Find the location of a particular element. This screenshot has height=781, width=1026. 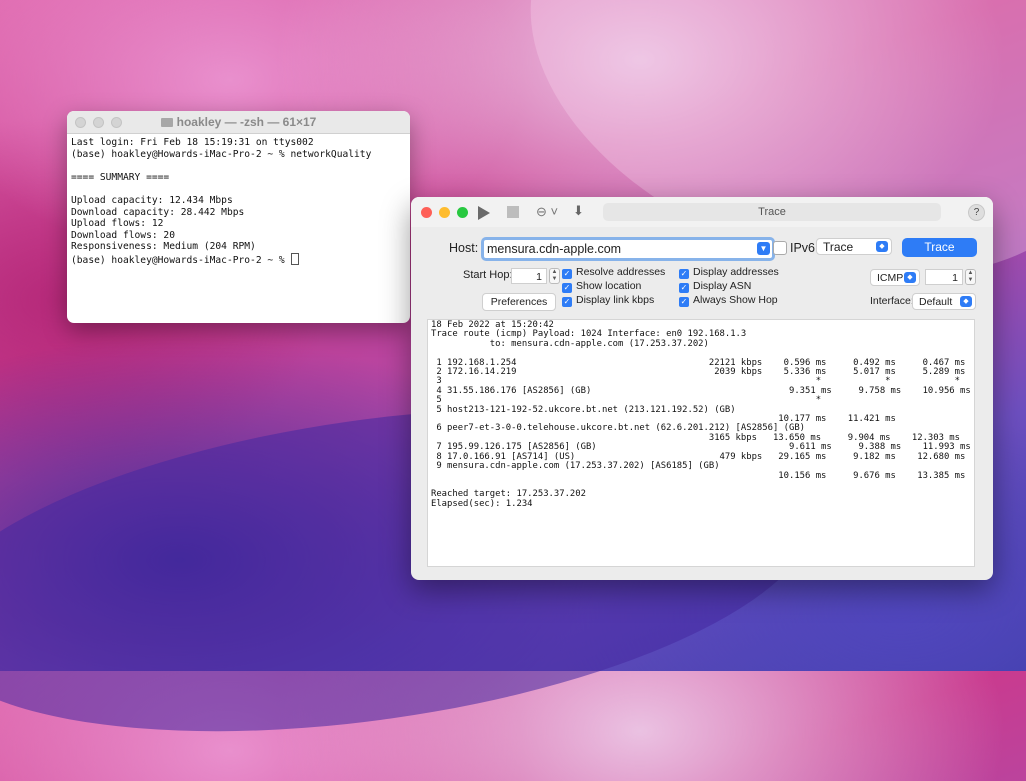

terminal-title: hoakley — -zsh — 61×17 is located at coordinates (238, 122).